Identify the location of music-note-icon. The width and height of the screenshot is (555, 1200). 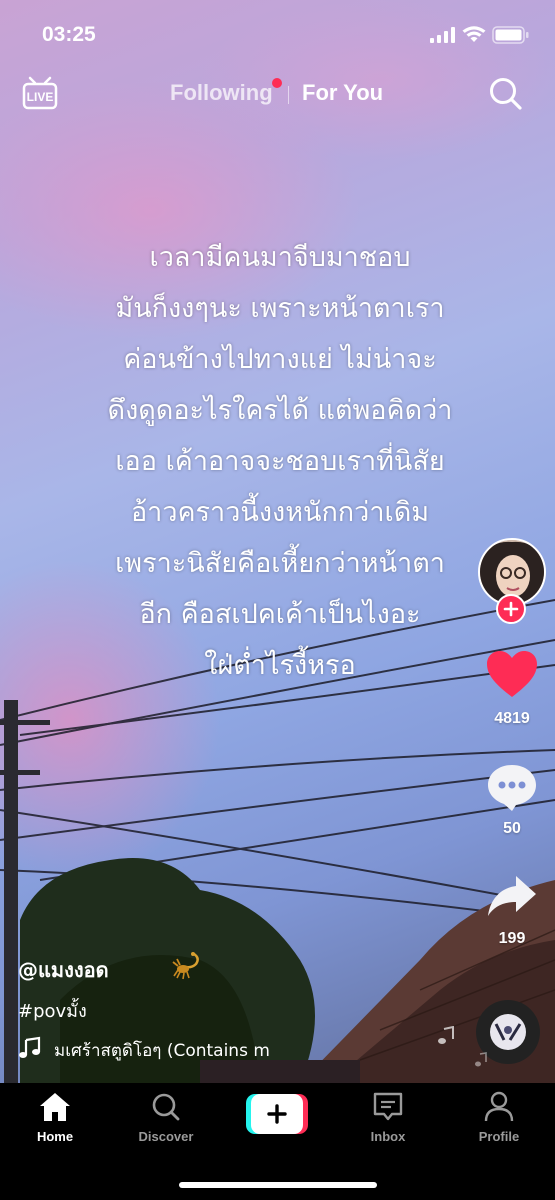
(30, 1047).